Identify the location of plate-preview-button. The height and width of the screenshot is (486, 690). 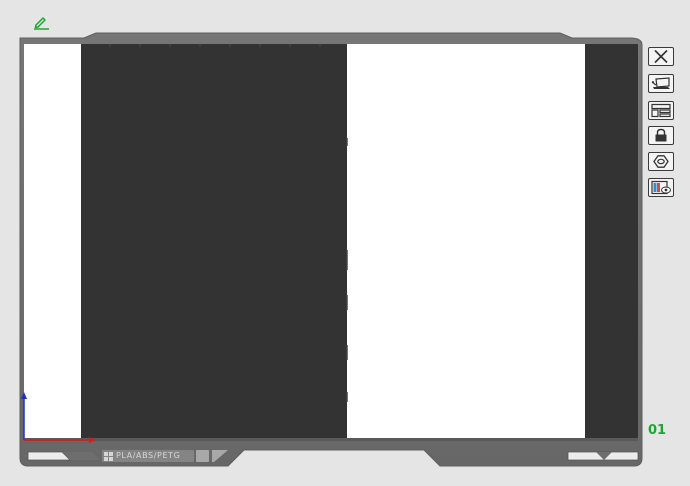
(661, 187).